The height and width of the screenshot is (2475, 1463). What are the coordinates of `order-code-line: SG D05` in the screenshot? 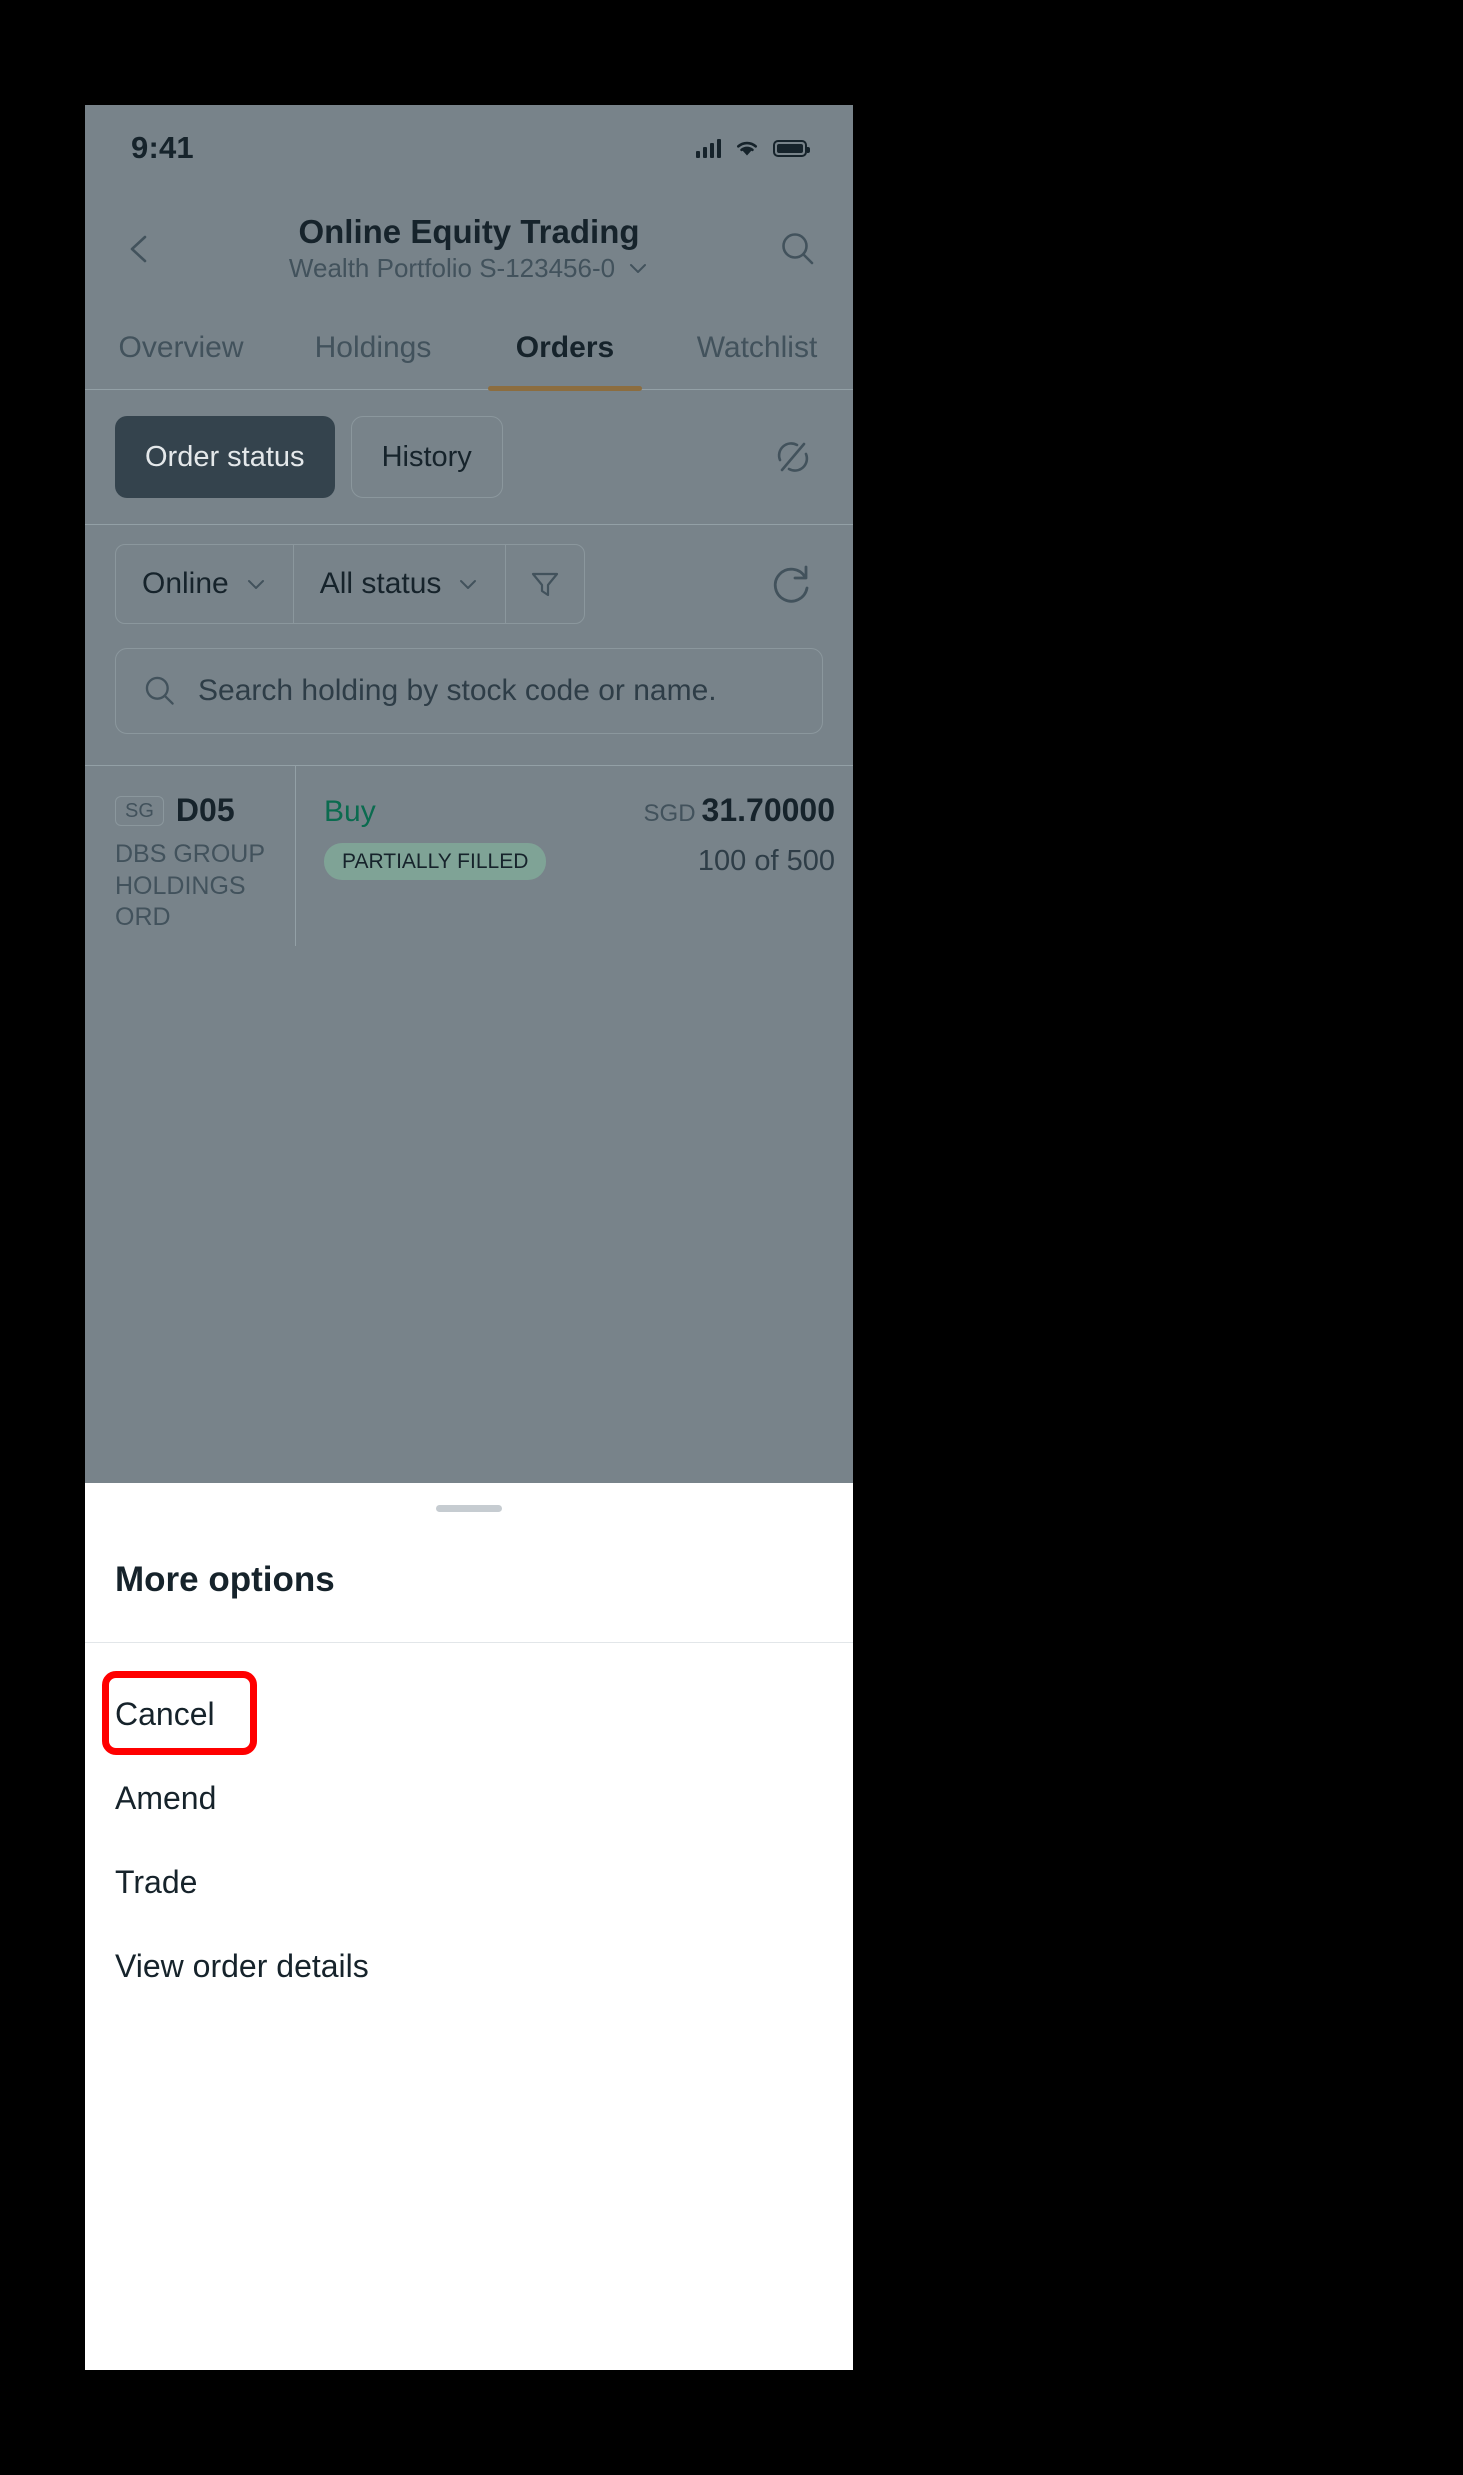 It's located at (196, 810).